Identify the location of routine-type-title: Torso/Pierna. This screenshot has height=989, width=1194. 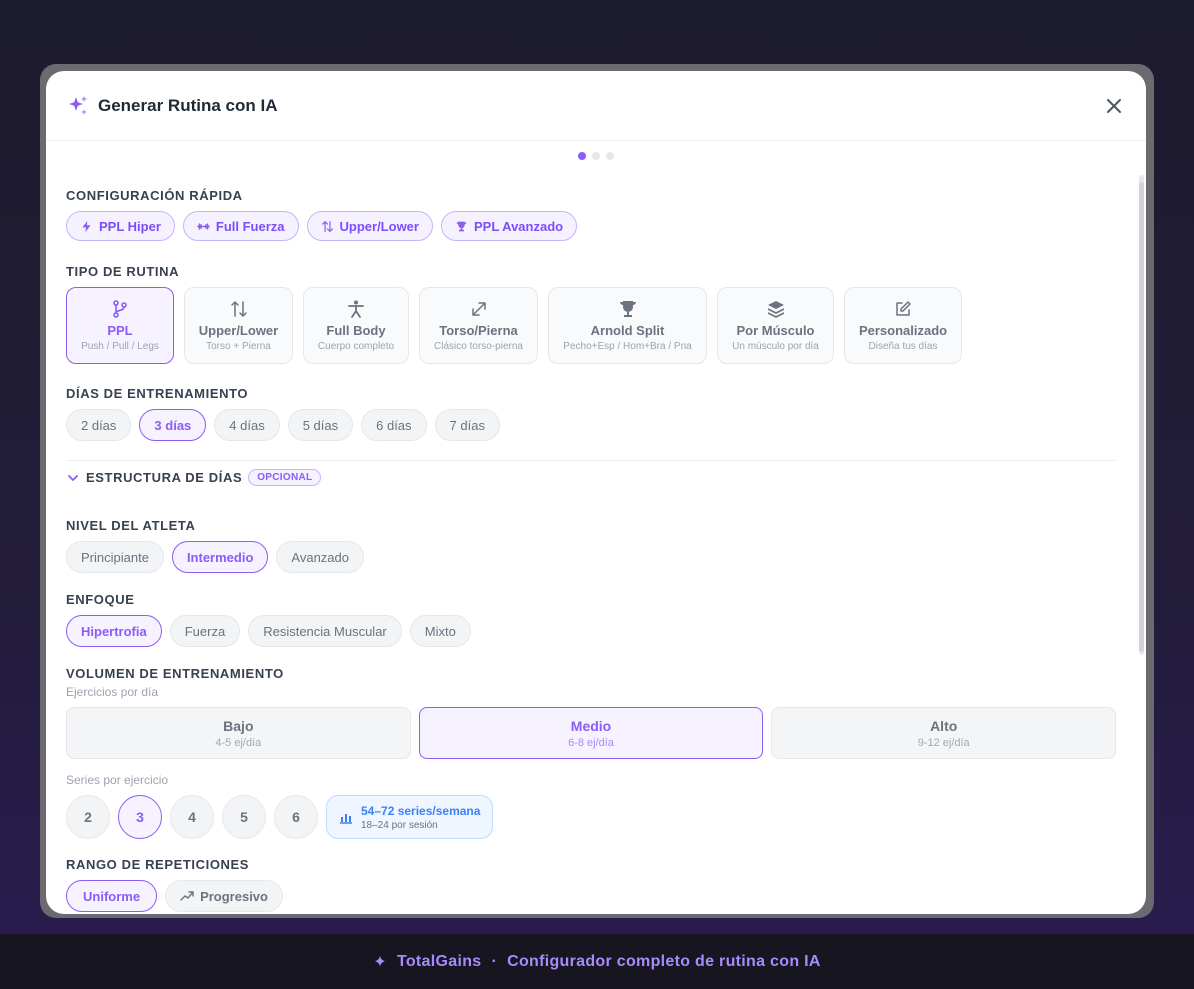
(478, 330).